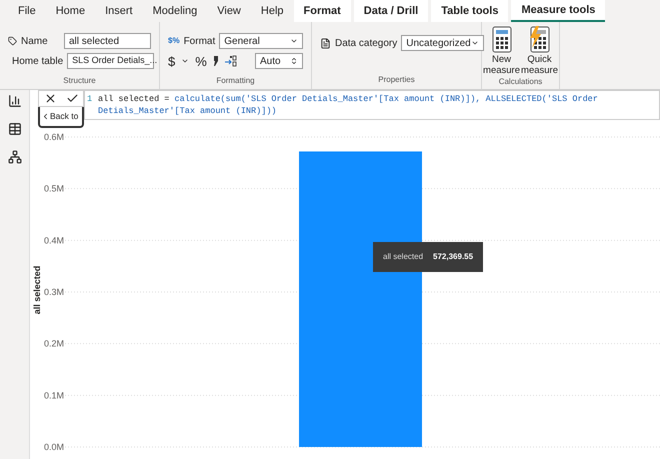 This screenshot has height=459, width=660. What do you see at coordinates (54, 343) in the screenshot?
I see `y-tick-label: 0.2M` at bounding box center [54, 343].